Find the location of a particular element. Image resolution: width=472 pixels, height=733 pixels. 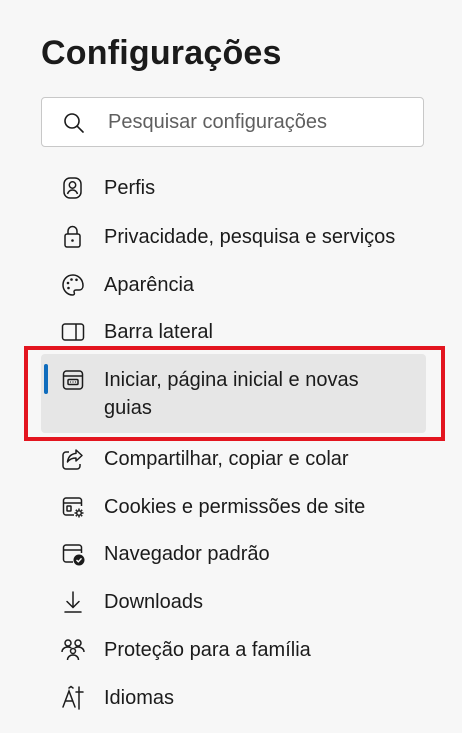

sidebar-item-cookies: Cookies e permissões de site is located at coordinates (233, 507).